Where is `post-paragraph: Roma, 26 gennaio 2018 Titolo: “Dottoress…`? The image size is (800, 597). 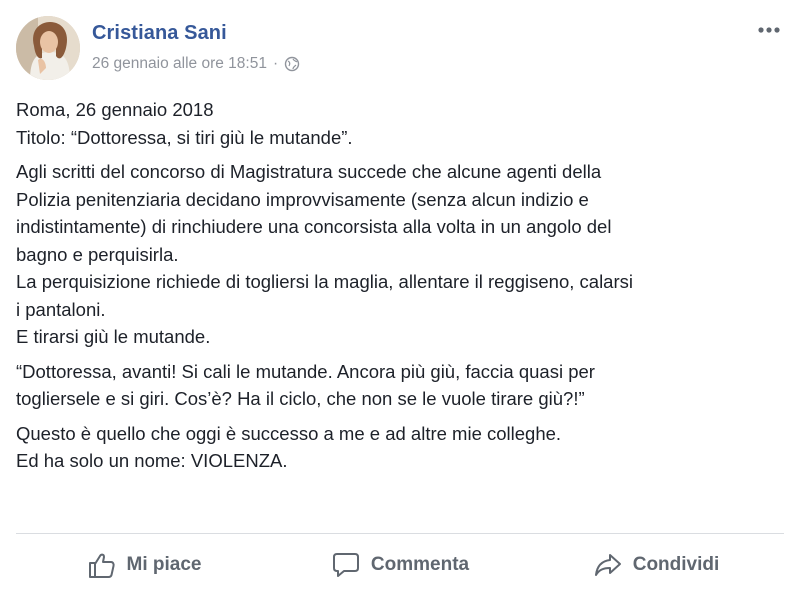 post-paragraph: Roma, 26 gennaio 2018 Titolo: “Dottoress… is located at coordinates (184, 123).